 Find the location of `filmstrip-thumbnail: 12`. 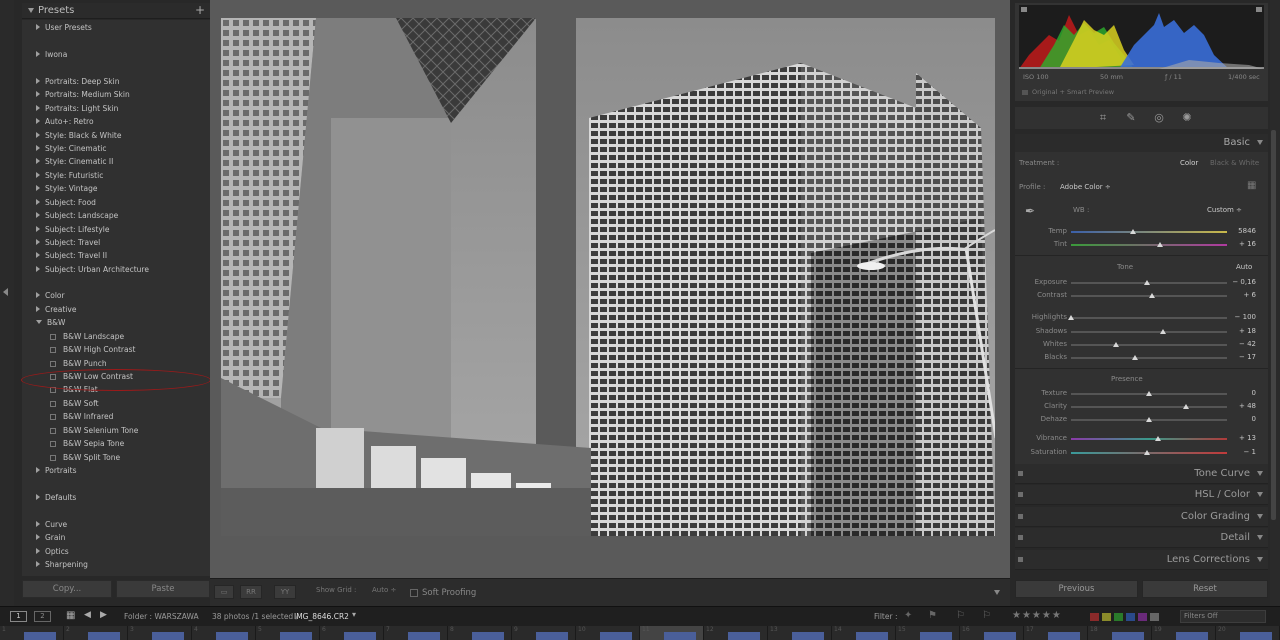

filmstrip-thumbnail: 12 is located at coordinates (736, 633).